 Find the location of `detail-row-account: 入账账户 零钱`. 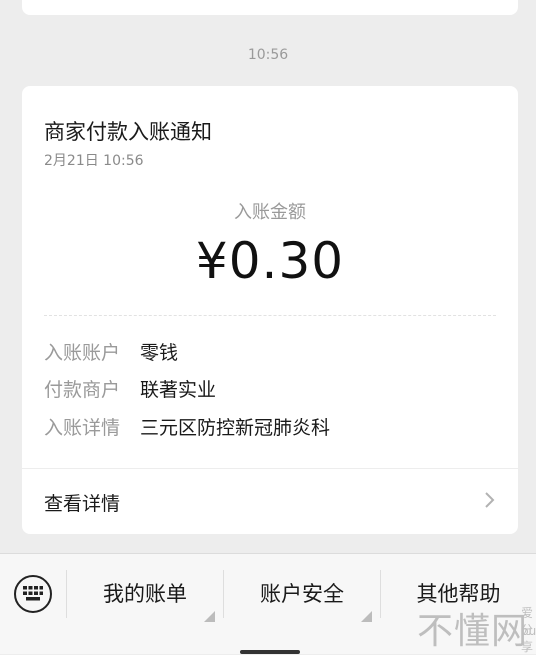

detail-row-account: 入账账户 零钱 is located at coordinates (111, 353).